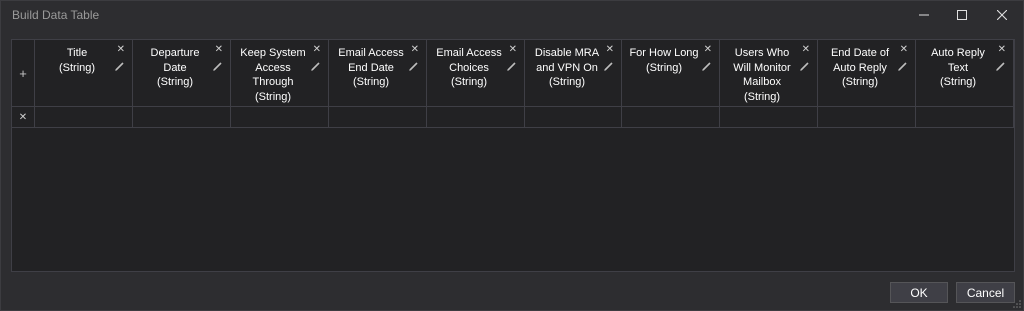  I want to click on column-header: For How Long (String) ✕, so click(671, 73).